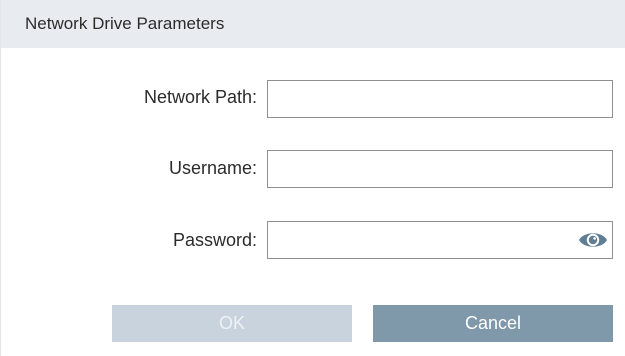  What do you see at coordinates (214, 240) in the screenshot?
I see `password-label: Password:` at bounding box center [214, 240].